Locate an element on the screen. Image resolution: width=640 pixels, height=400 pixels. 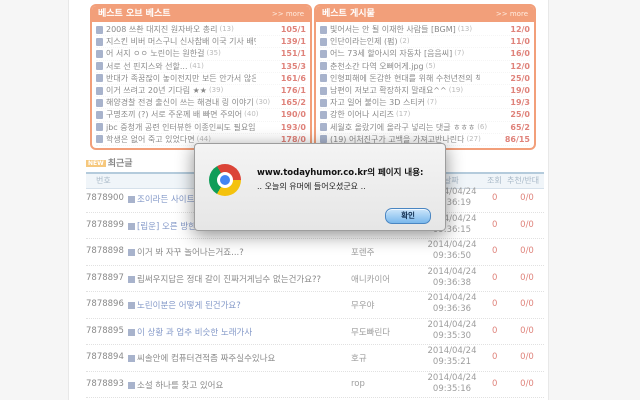
dialog-message: .. 오늘의 유머에 들어오셨군요 .. is located at coordinates (311, 186).